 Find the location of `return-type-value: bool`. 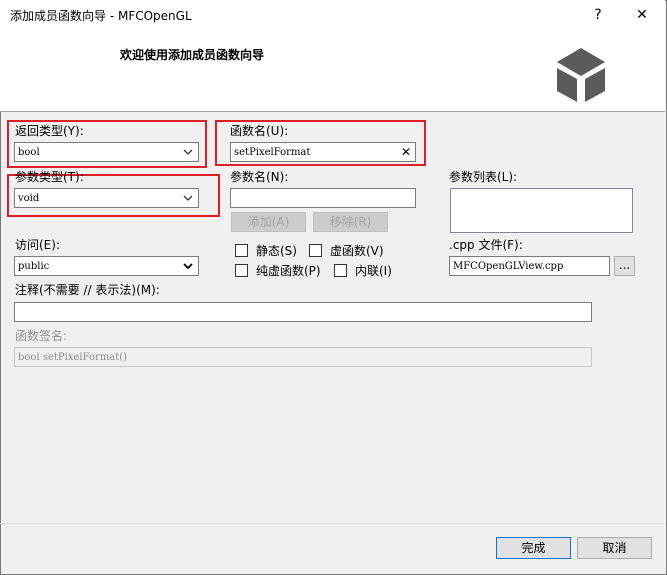

return-type-value: bool is located at coordinates (29, 152).